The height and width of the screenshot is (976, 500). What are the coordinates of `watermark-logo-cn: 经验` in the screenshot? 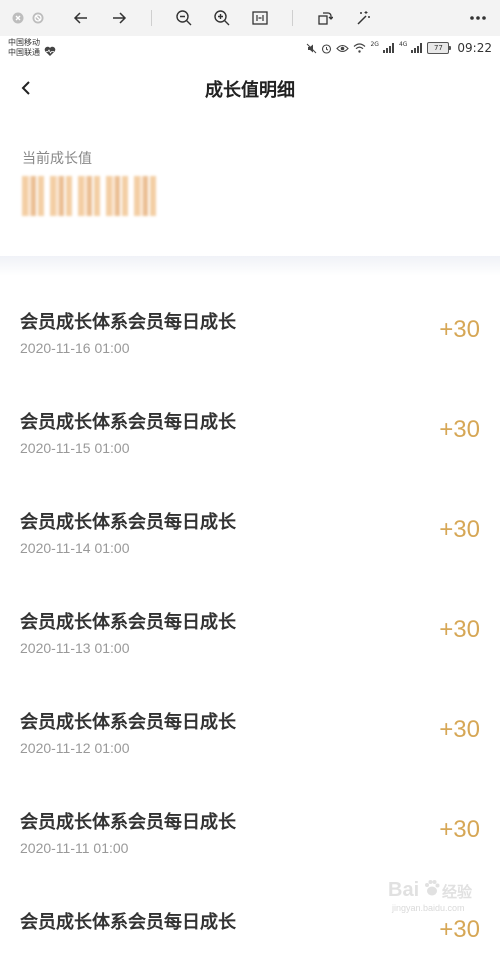 It's located at (457, 892).